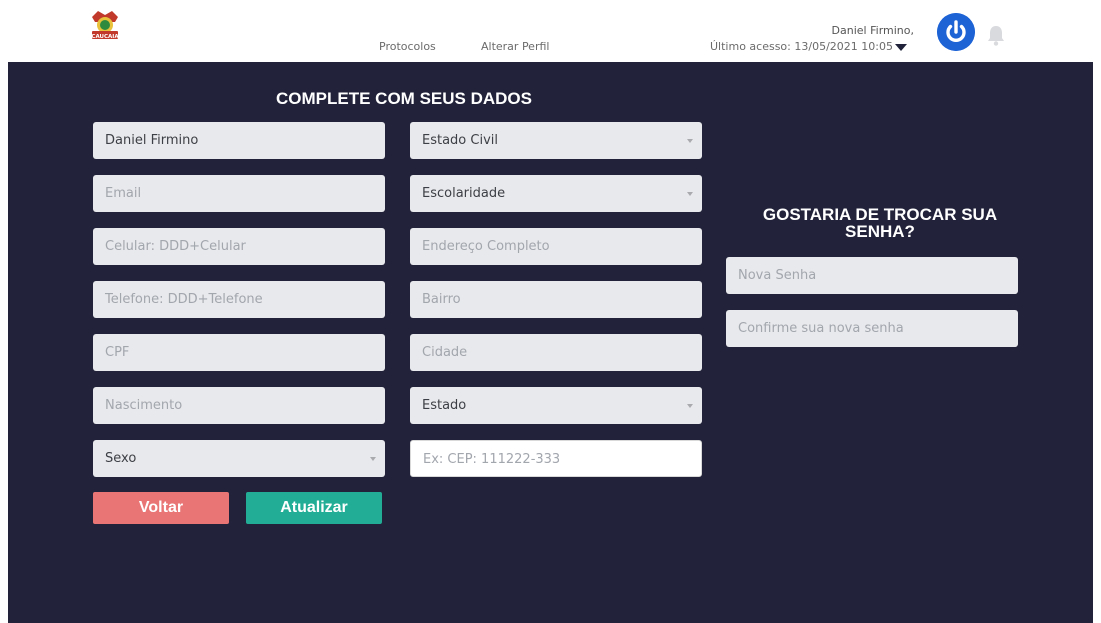 The width and height of the screenshot is (1101, 623). Describe the element at coordinates (801, 46) in the screenshot. I see `last-access-text: Último acesso: 13/05/2021 10:05` at that location.